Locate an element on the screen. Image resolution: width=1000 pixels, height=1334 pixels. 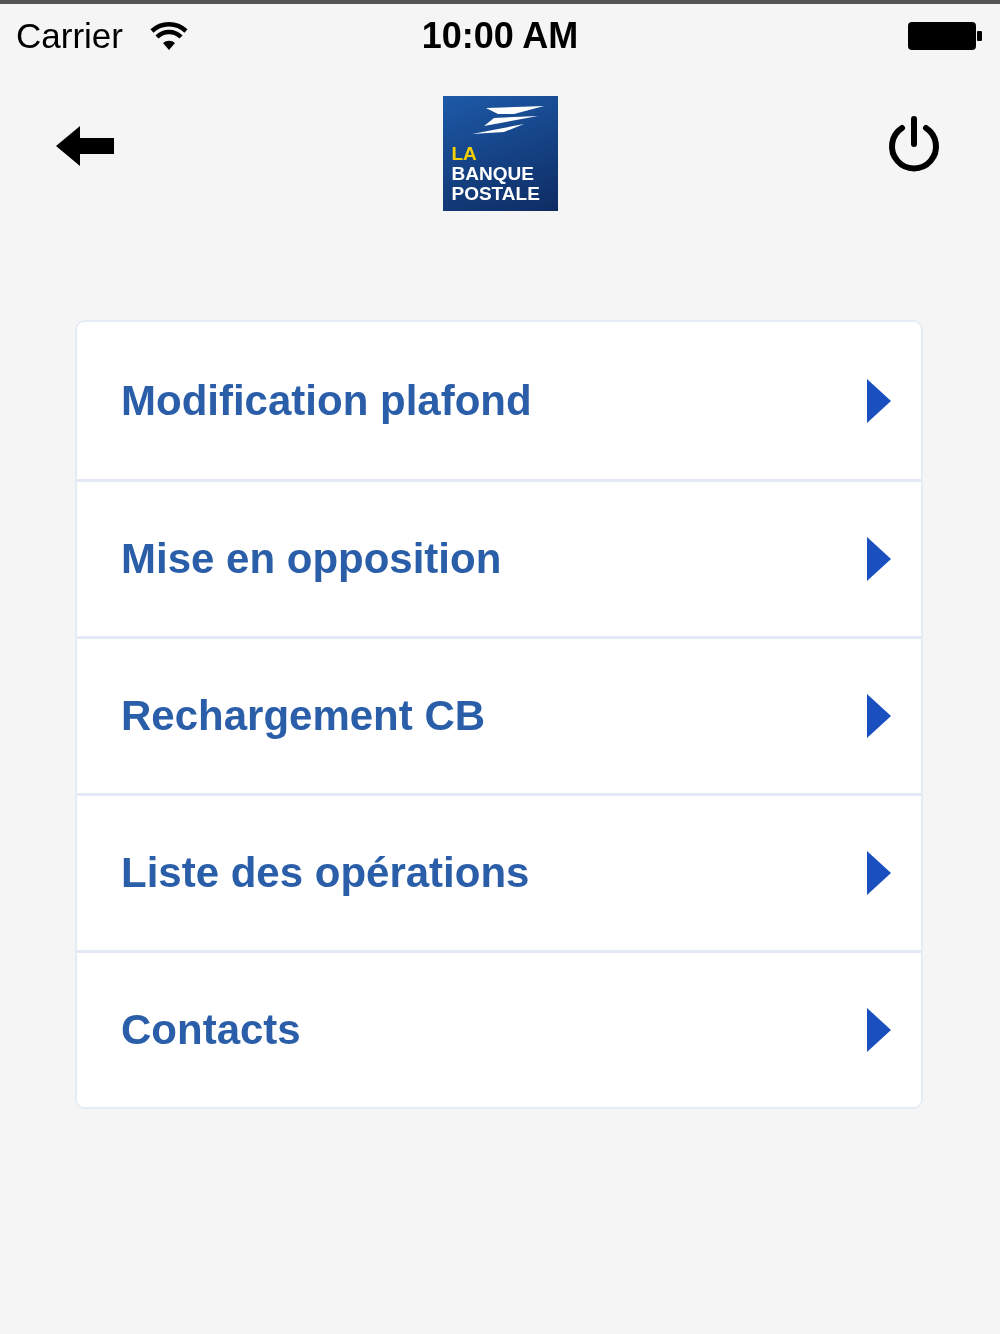
back-arrow-icon is located at coordinates (85, 146).